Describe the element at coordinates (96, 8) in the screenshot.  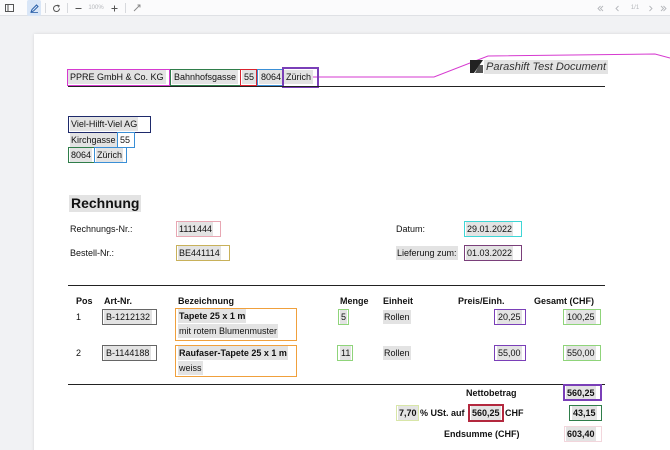
I see `zoom-level: 100%` at that location.